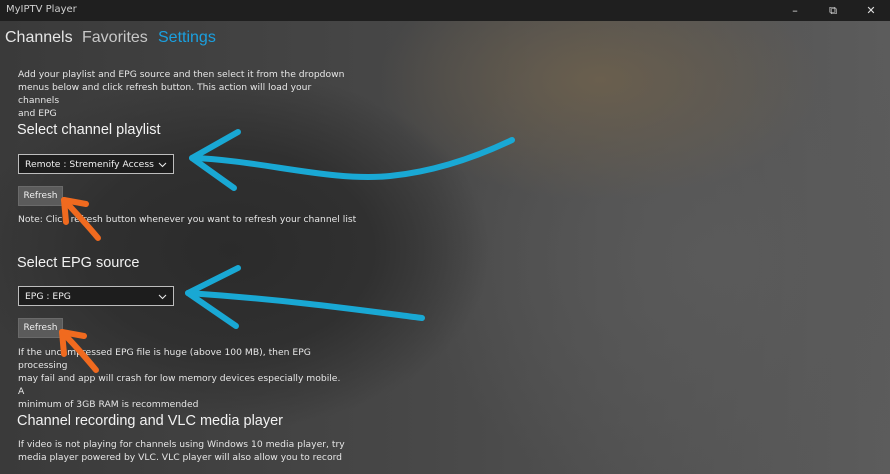 The height and width of the screenshot is (474, 890). I want to click on playlist-refresh-button: Refresh, so click(40, 196).